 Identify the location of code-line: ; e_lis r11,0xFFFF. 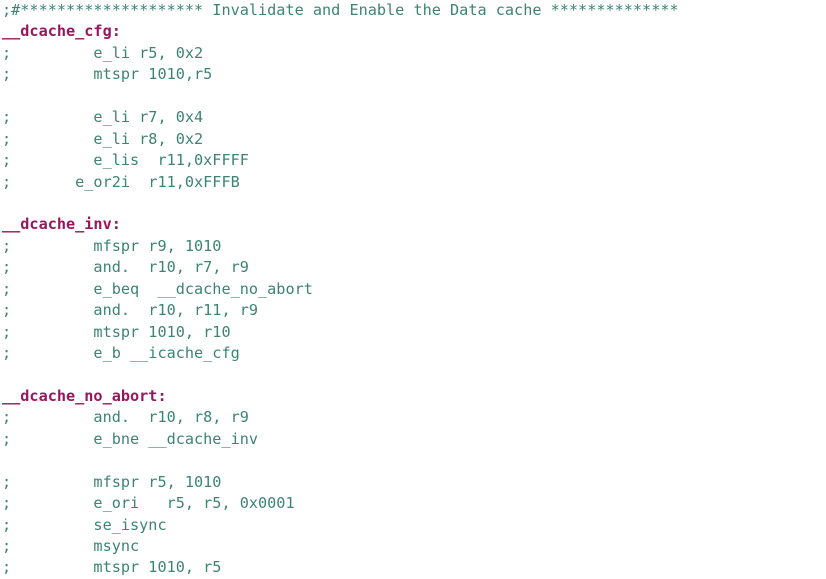
(413, 160).